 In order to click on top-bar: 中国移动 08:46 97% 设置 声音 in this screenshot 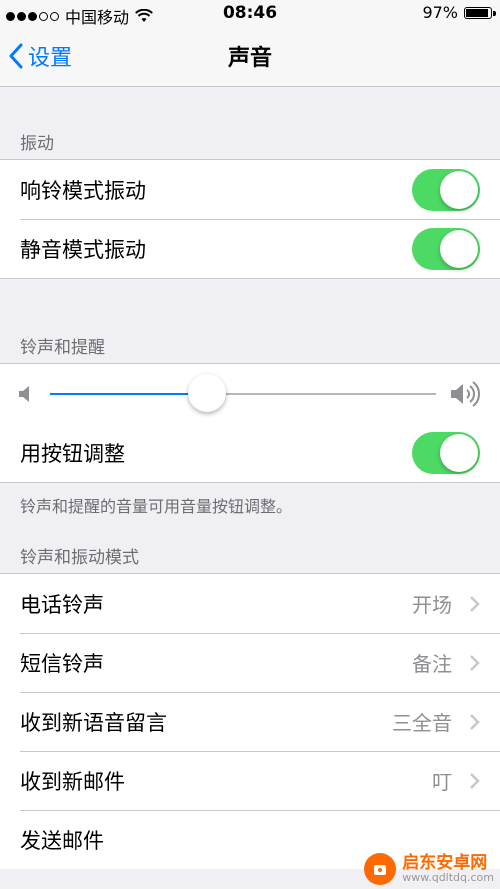, I will do `click(250, 43)`.